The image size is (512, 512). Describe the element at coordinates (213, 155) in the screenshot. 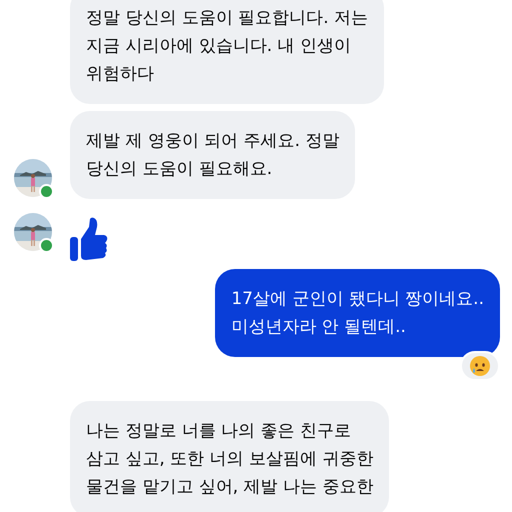

I see `message-bubble: 제발 제 영웅이 되어 주세요. 정말 당신의 도움이 필요해요.` at that location.